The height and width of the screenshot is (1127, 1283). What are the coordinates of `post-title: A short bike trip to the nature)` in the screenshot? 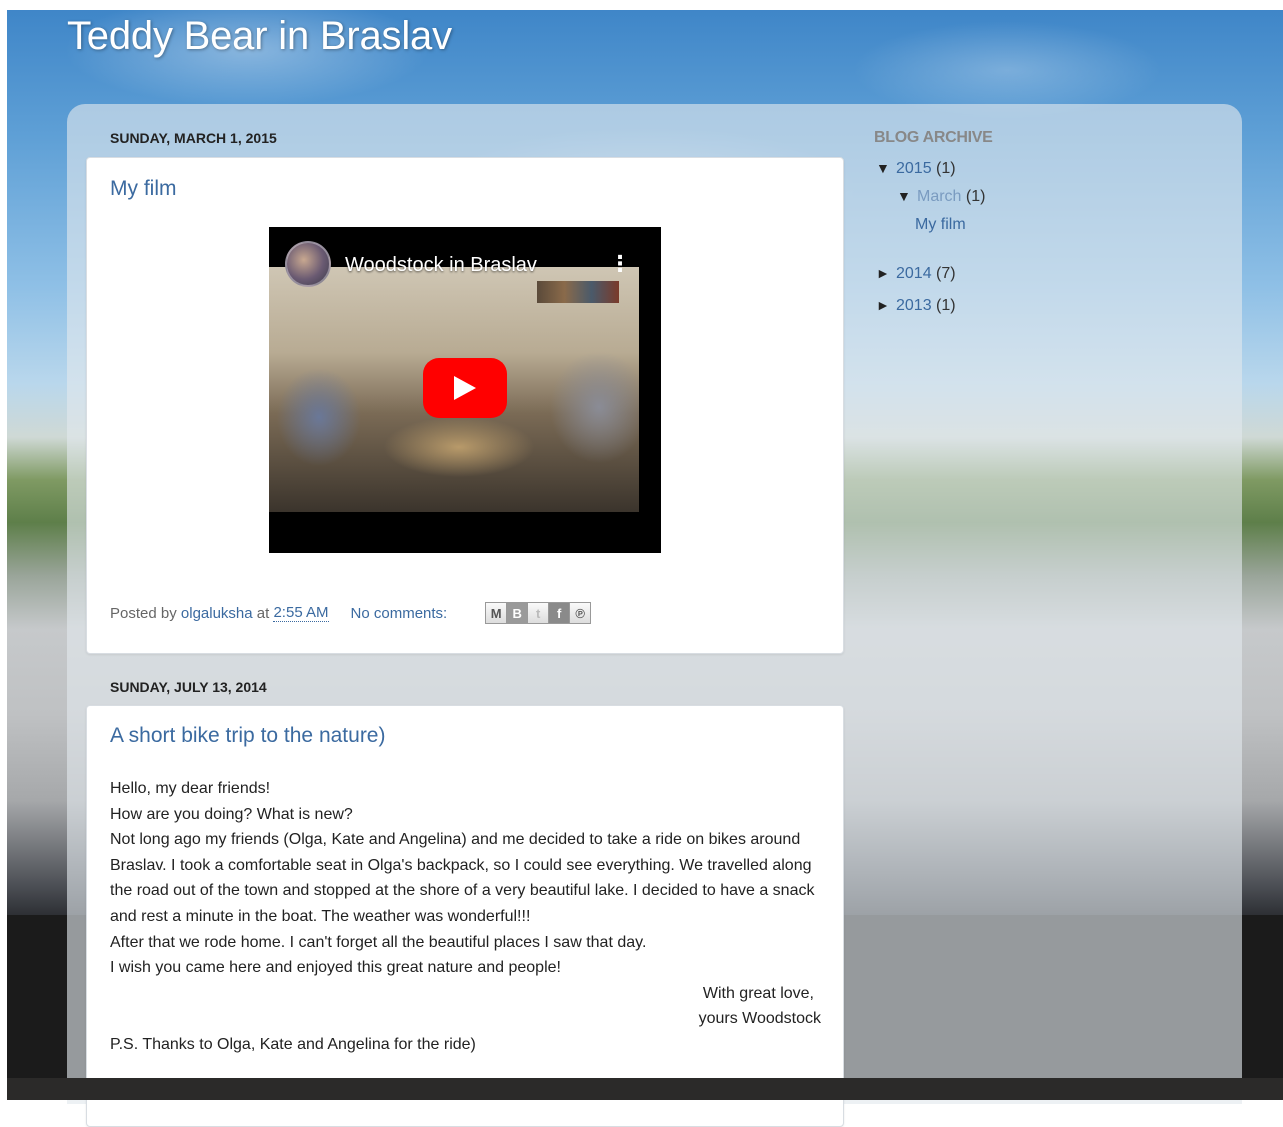 It's located at (247, 736).